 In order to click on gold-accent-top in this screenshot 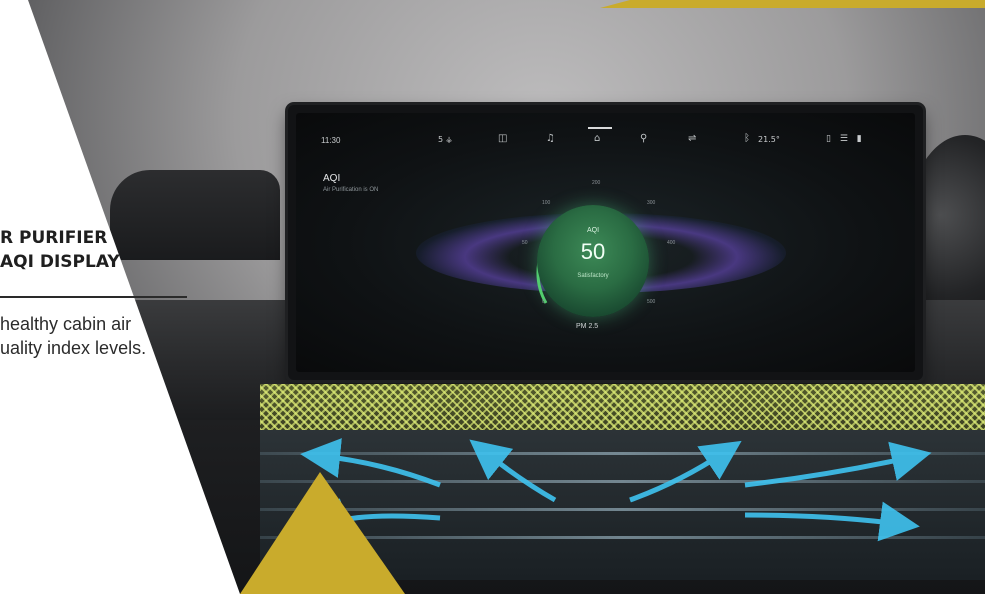, I will do `click(792, 4)`.